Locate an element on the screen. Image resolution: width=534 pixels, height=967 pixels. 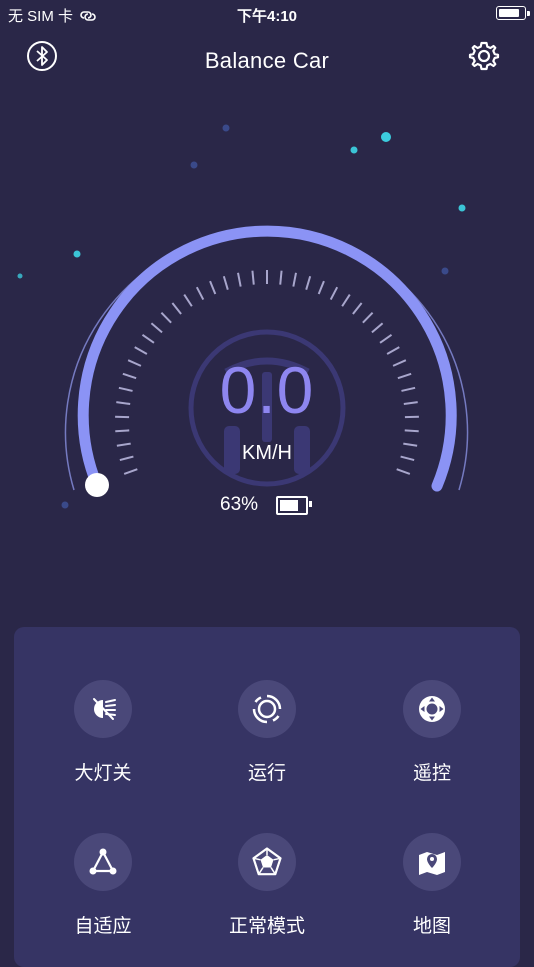
map-icon is located at coordinates (432, 862).